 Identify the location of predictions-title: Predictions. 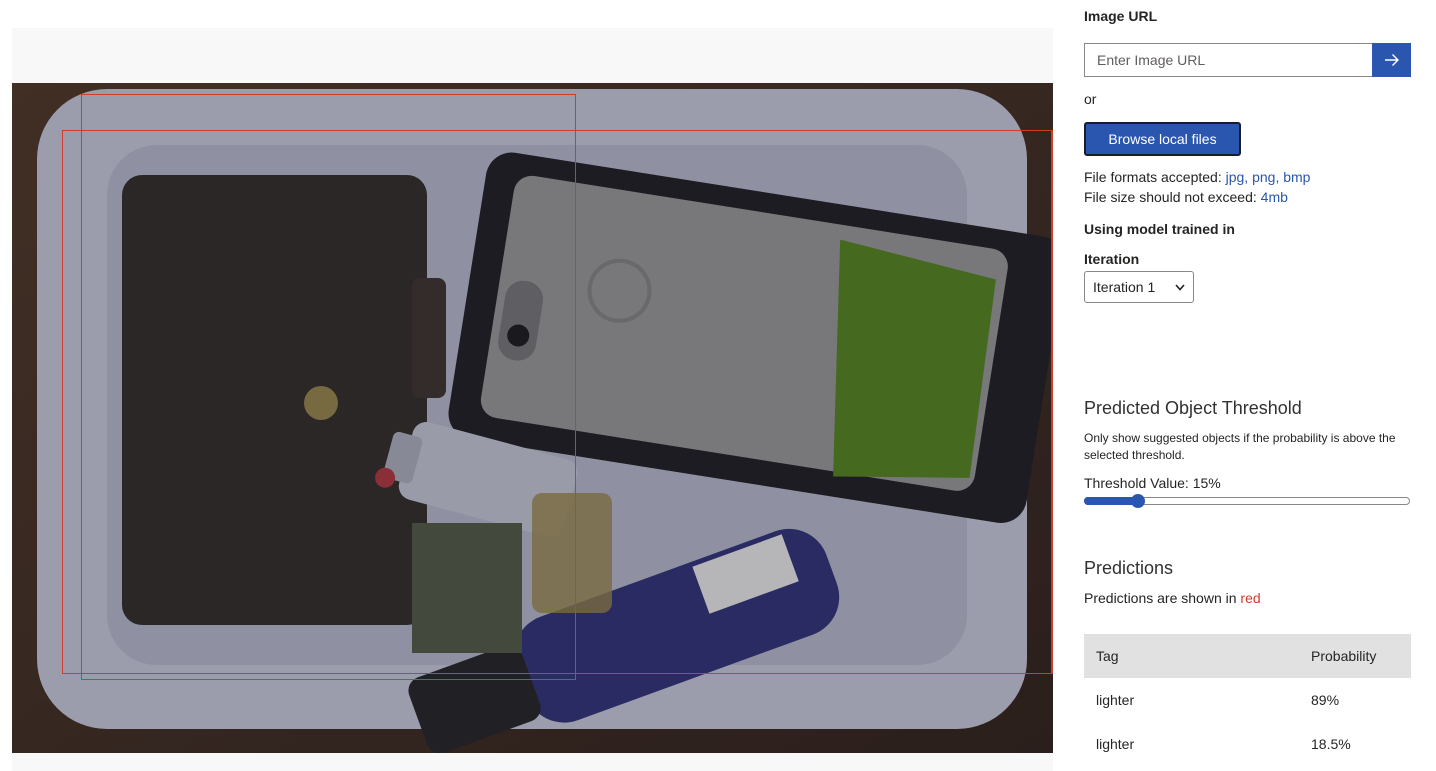
(1129, 568).